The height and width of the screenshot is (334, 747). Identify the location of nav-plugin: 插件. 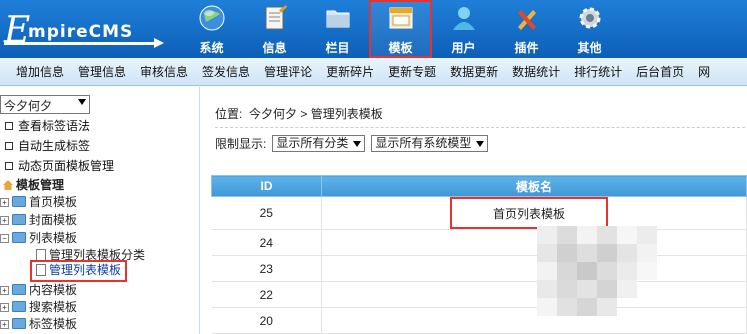
(526, 29).